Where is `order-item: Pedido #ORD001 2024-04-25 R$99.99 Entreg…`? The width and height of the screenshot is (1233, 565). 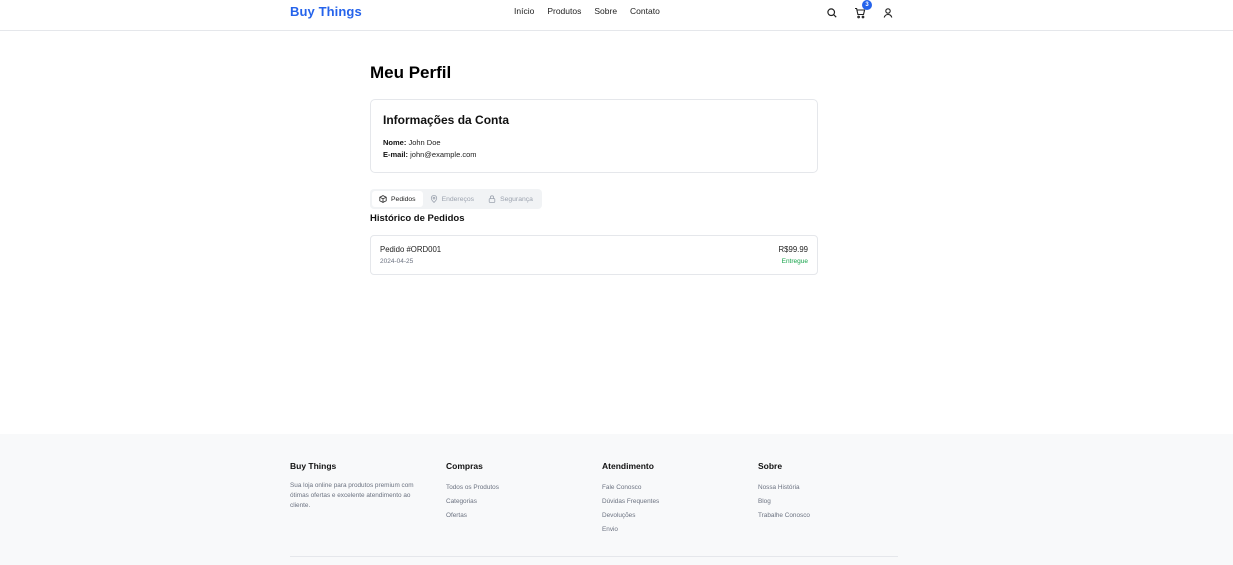 order-item: Pedido #ORD001 2024-04-25 R$99.99 Entreg… is located at coordinates (594, 255).